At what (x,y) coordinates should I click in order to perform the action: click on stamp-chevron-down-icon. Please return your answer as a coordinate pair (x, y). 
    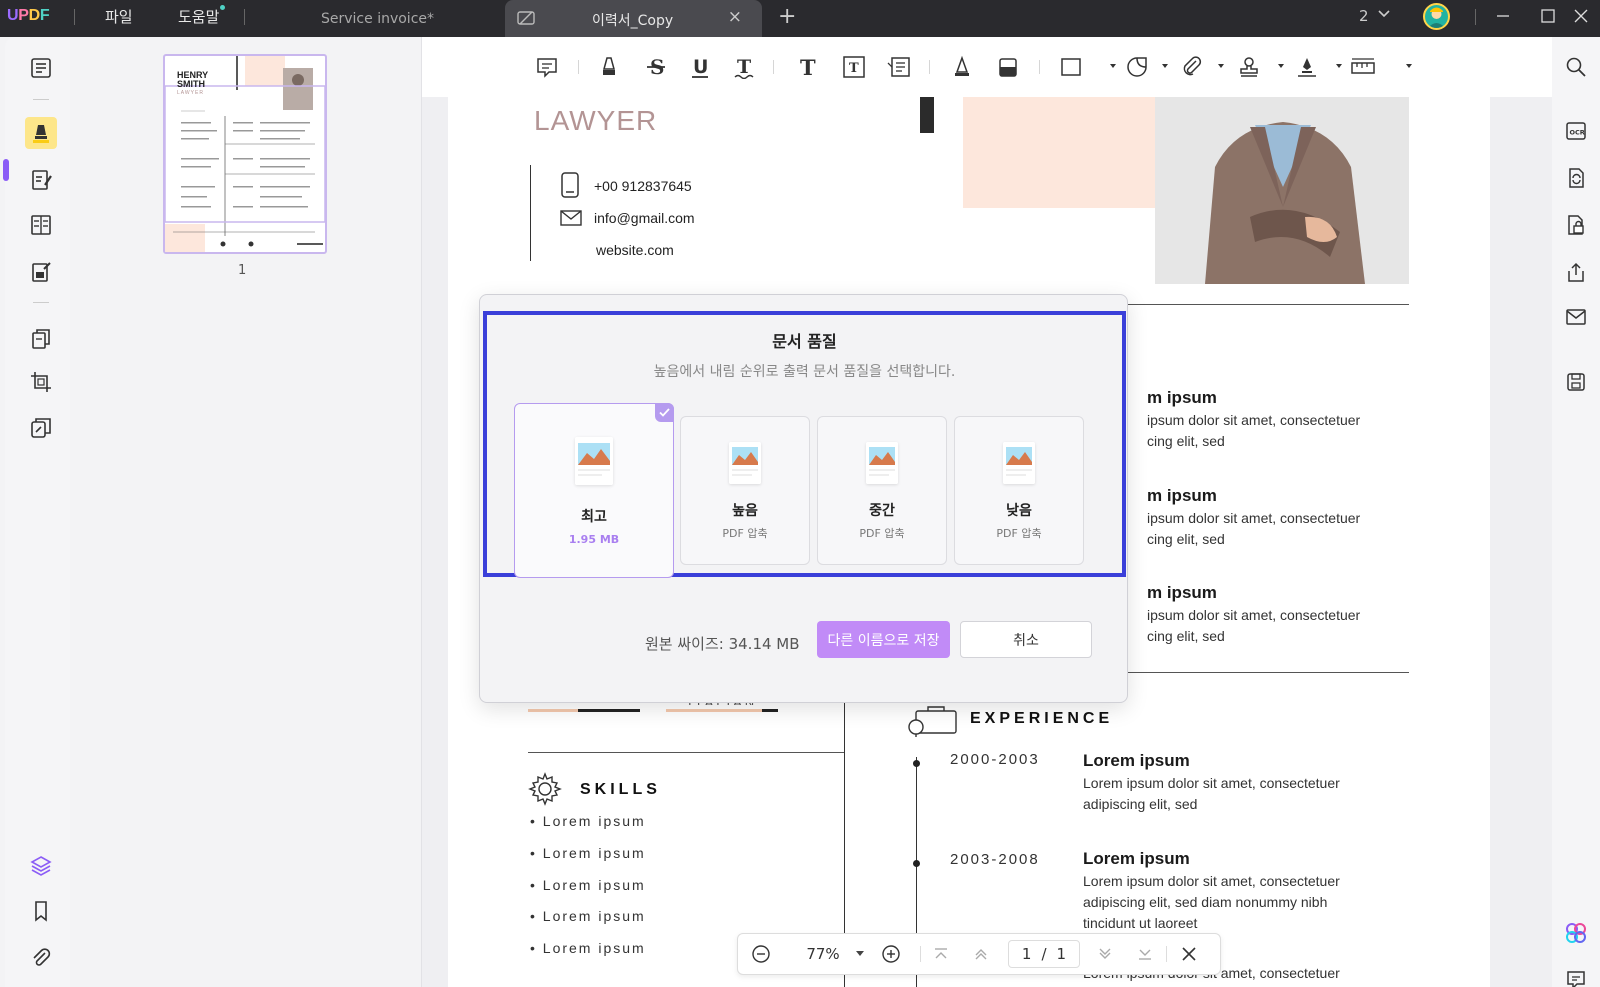
    Looking at the image, I should click on (1281, 66).